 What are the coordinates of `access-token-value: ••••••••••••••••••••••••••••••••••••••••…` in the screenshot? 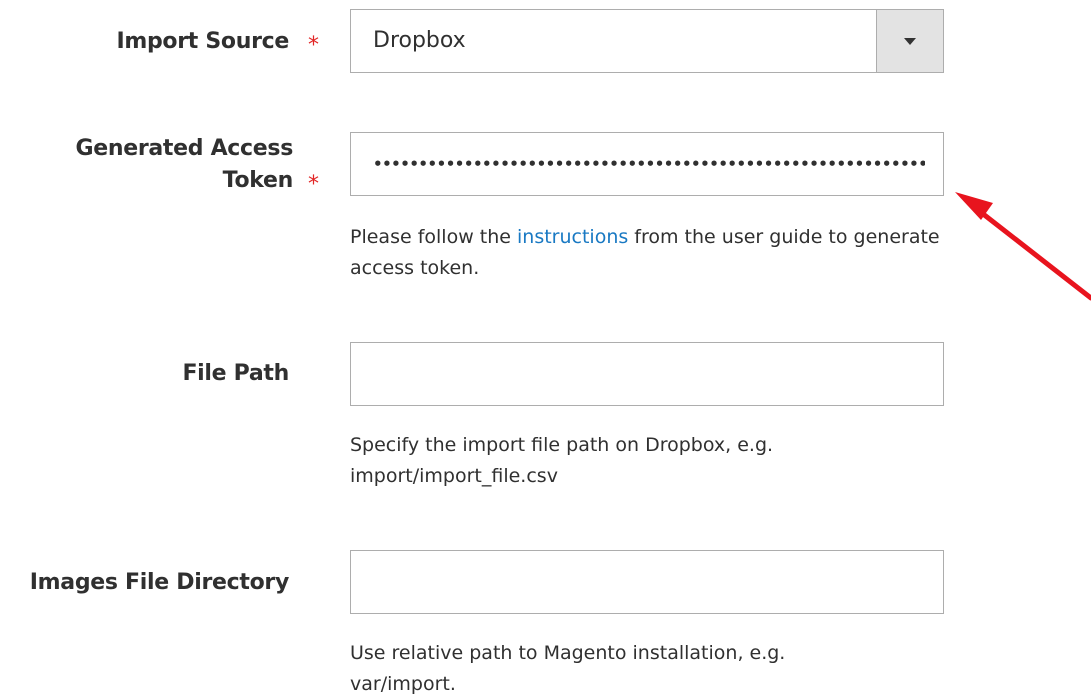 It's located at (649, 164).